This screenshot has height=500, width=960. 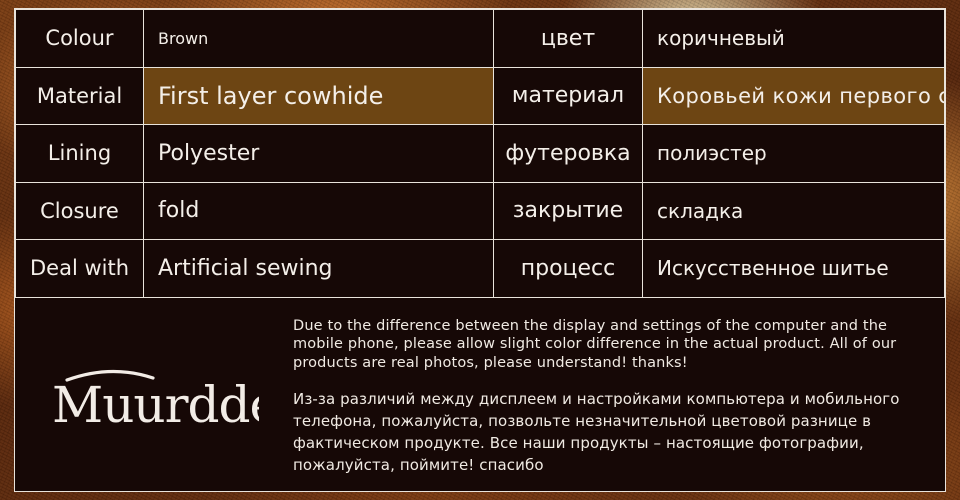 I want to click on spec-value-en-material: First layer cowhide, so click(x=318, y=95).